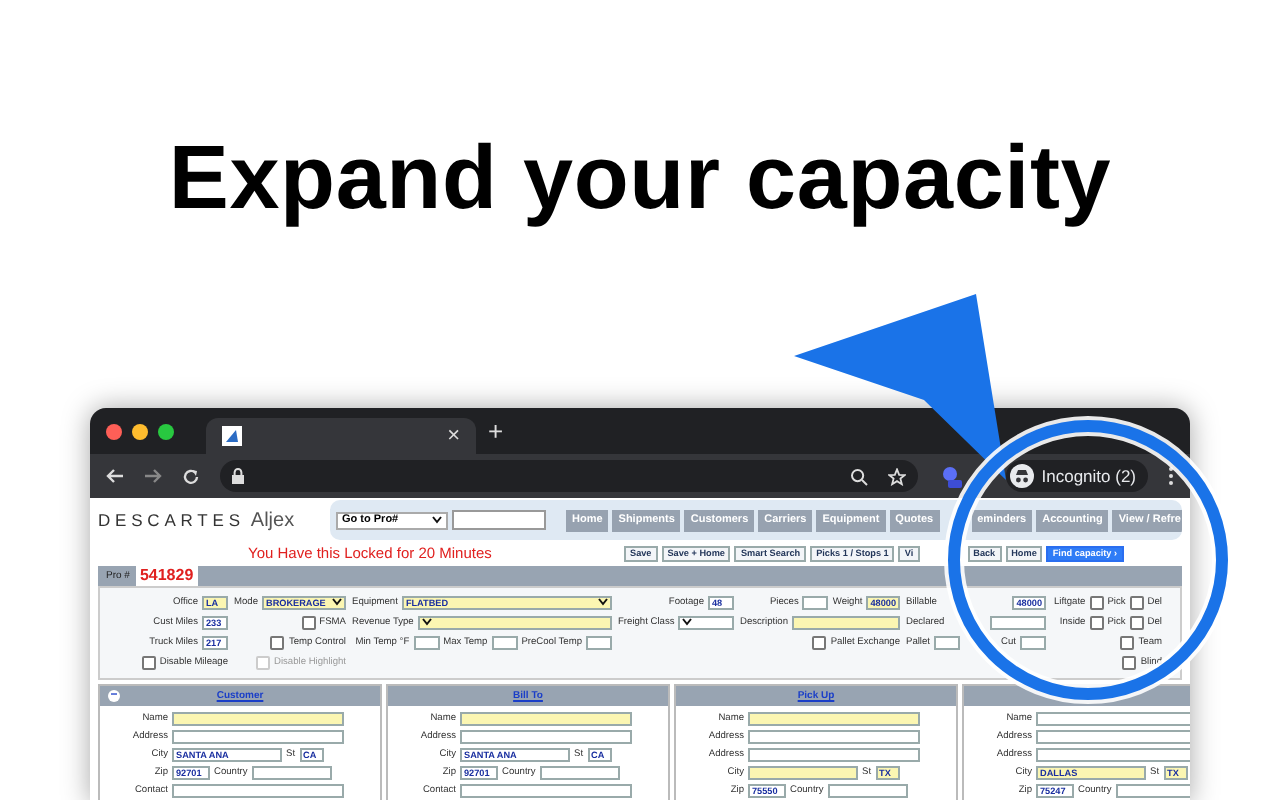 Image resolution: width=1280 pixels, height=800 pixels. What do you see at coordinates (496, 431) in the screenshot?
I see `new-tab-button: +` at bounding box center [496, 431].